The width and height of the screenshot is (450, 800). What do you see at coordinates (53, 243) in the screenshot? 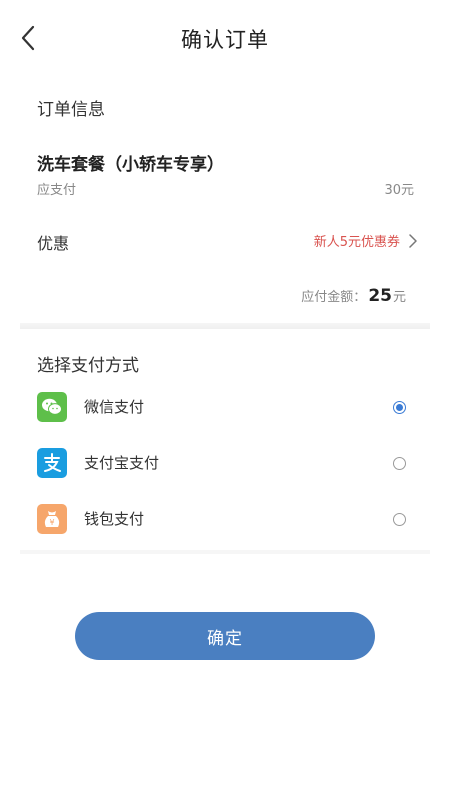
I see `discount-label: 优惠` at bounding box center [53, 243].